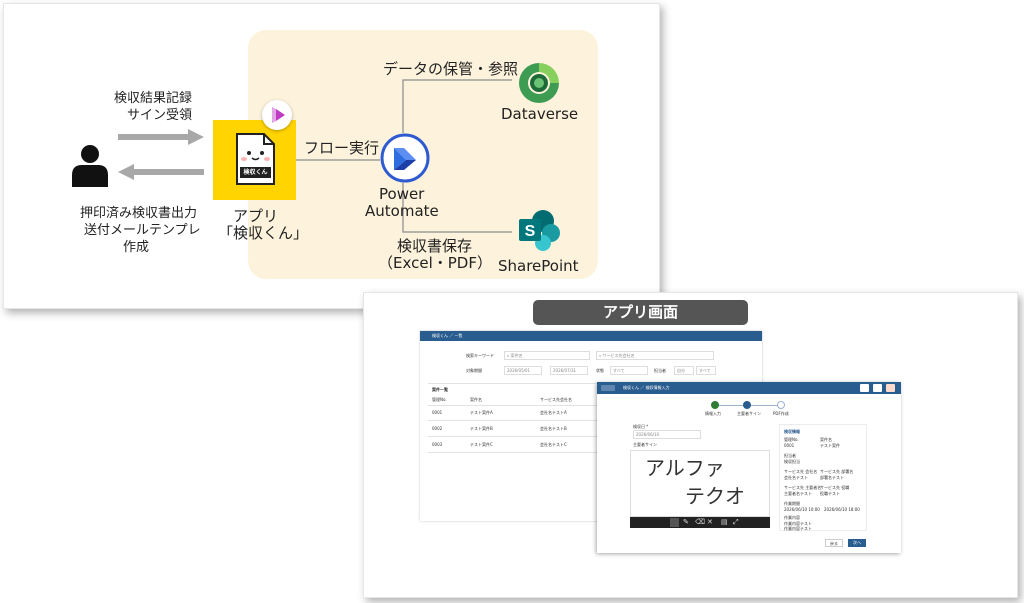  I want to click on dataverse-icon, so click(539, 83).